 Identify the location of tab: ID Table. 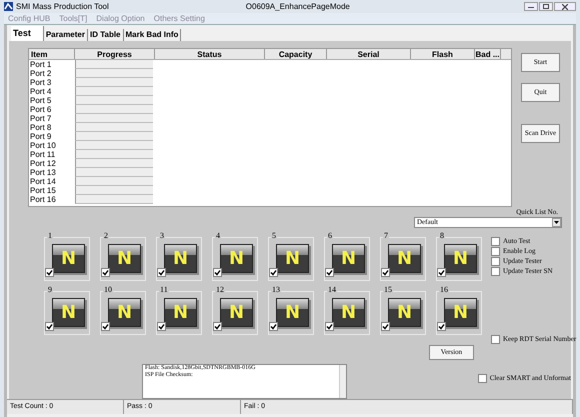
(106, 35).